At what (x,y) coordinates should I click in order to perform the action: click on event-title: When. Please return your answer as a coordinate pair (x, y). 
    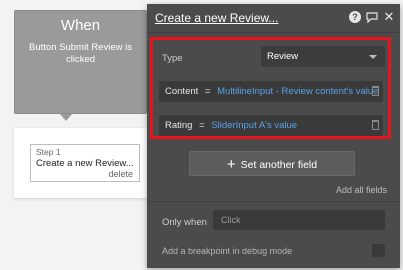
    Looking at the image, I should click on (80, 25).